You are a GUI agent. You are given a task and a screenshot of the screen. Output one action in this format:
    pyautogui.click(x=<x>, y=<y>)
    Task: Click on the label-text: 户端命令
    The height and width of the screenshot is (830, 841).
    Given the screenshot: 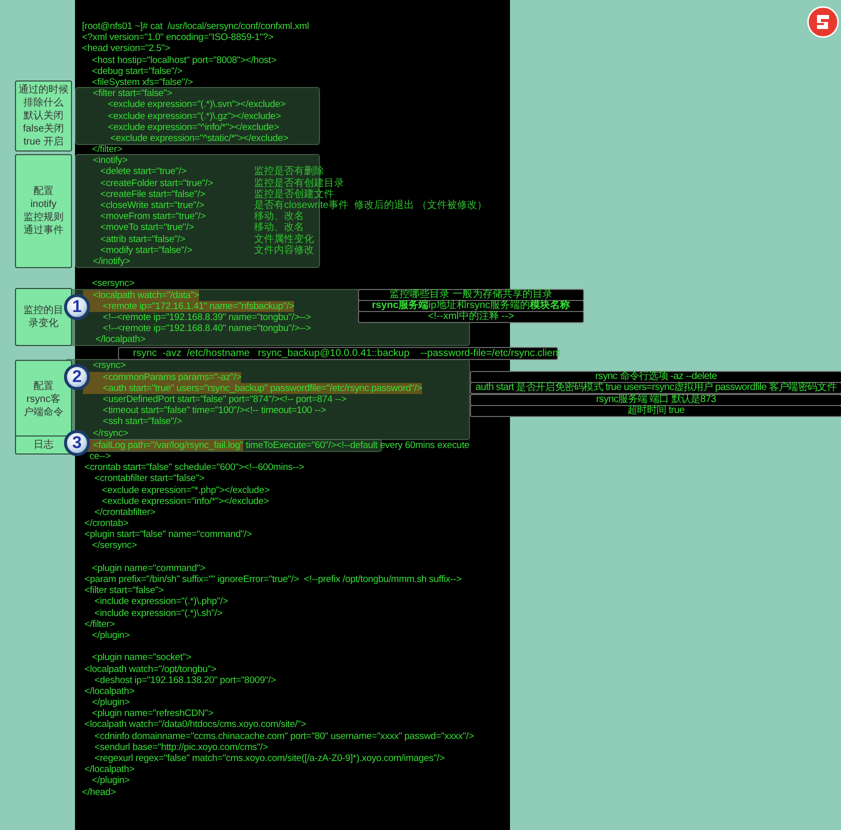 What is the action you would take?
    pyautogui.click(x=44, y=413)
    